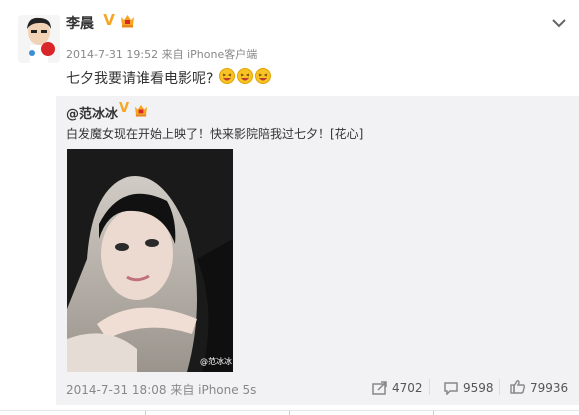 The height and width of the screenshot is (415, 579). What do you see at coordinates (559, 21) in the screenshot?
I see `chevron-down-icon` at bounding box center [559, 21].